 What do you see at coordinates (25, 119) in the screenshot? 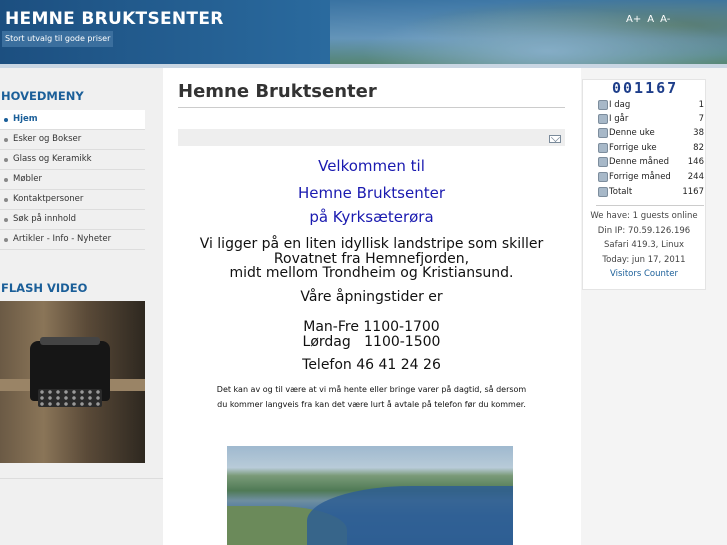
I see `menu-item-label: Hjem` at bounding box center [25, 119].